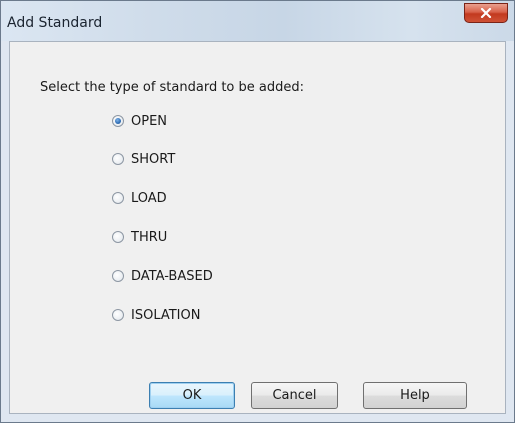 Image resolution: width=517 pixels, height=425 pixels. What do you see at coordinates (294, 395) in the screenshot?
I see `cancel-button: Cancel` at bounding box center [294, 395].